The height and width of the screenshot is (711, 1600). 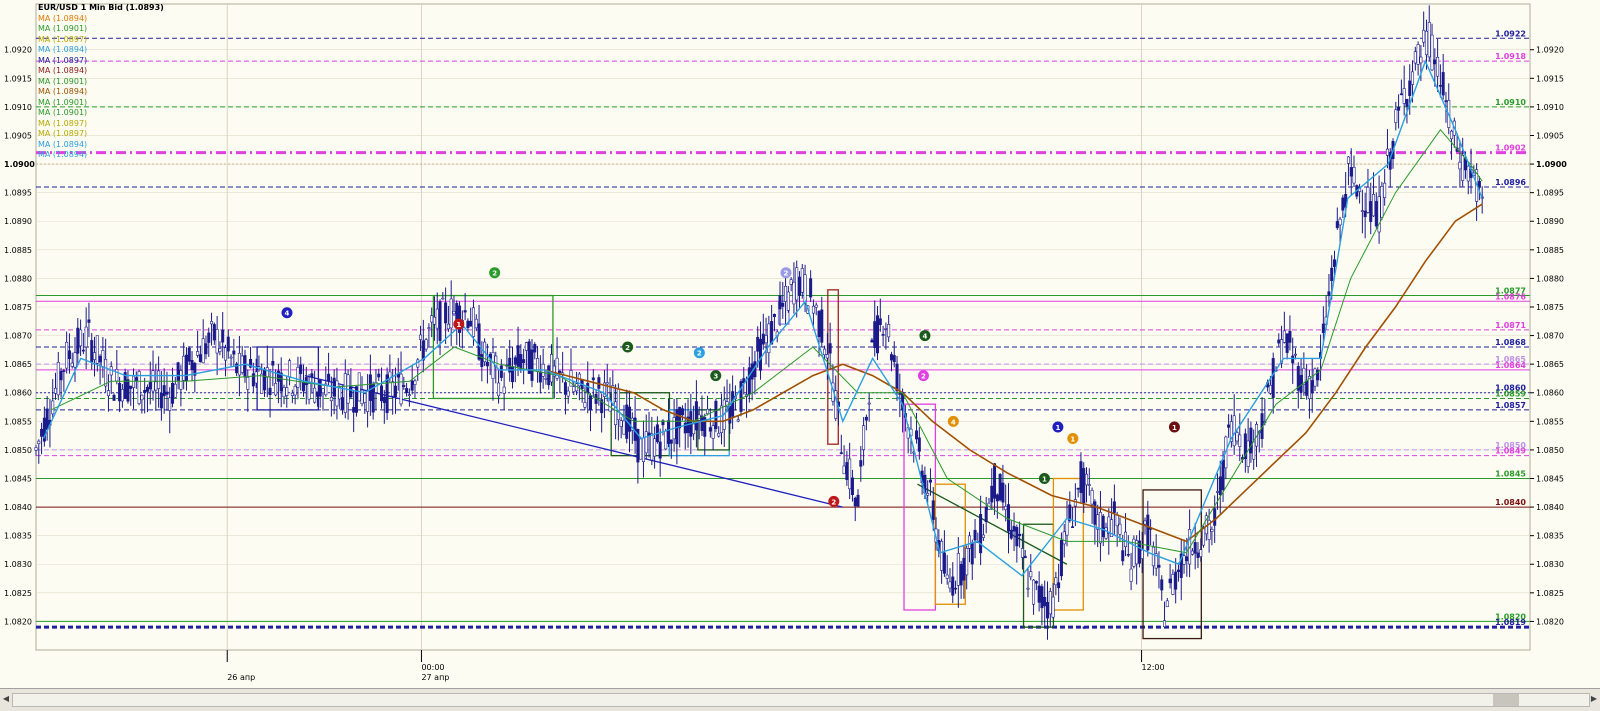 I want to click on y-tick-label-left: 1.0840, so click(x=18, y=507).